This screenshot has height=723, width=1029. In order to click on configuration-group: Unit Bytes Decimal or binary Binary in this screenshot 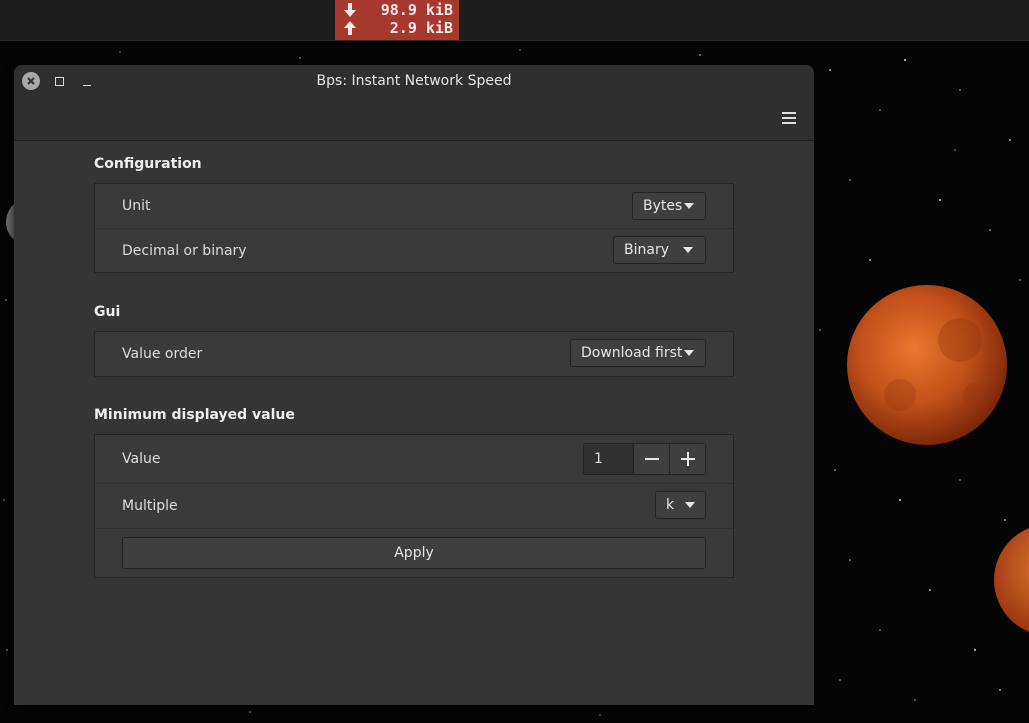, I will do `click(414, 228)`.